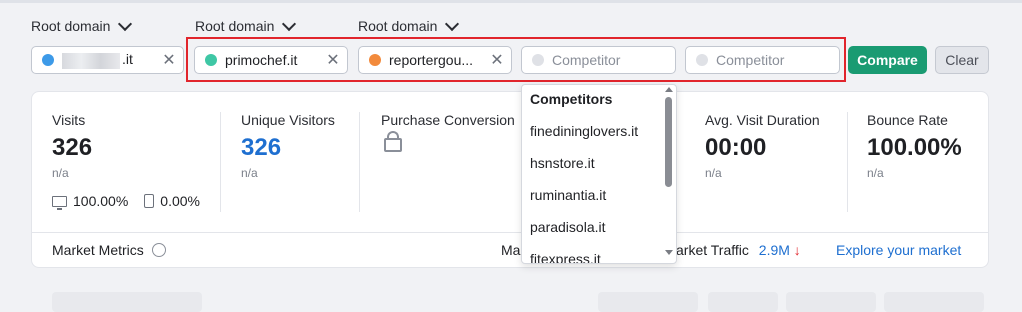  I want to click on metric-avg-visit-duration: Avg. Visit Duration 00:00 n/a, so click(762, 146).